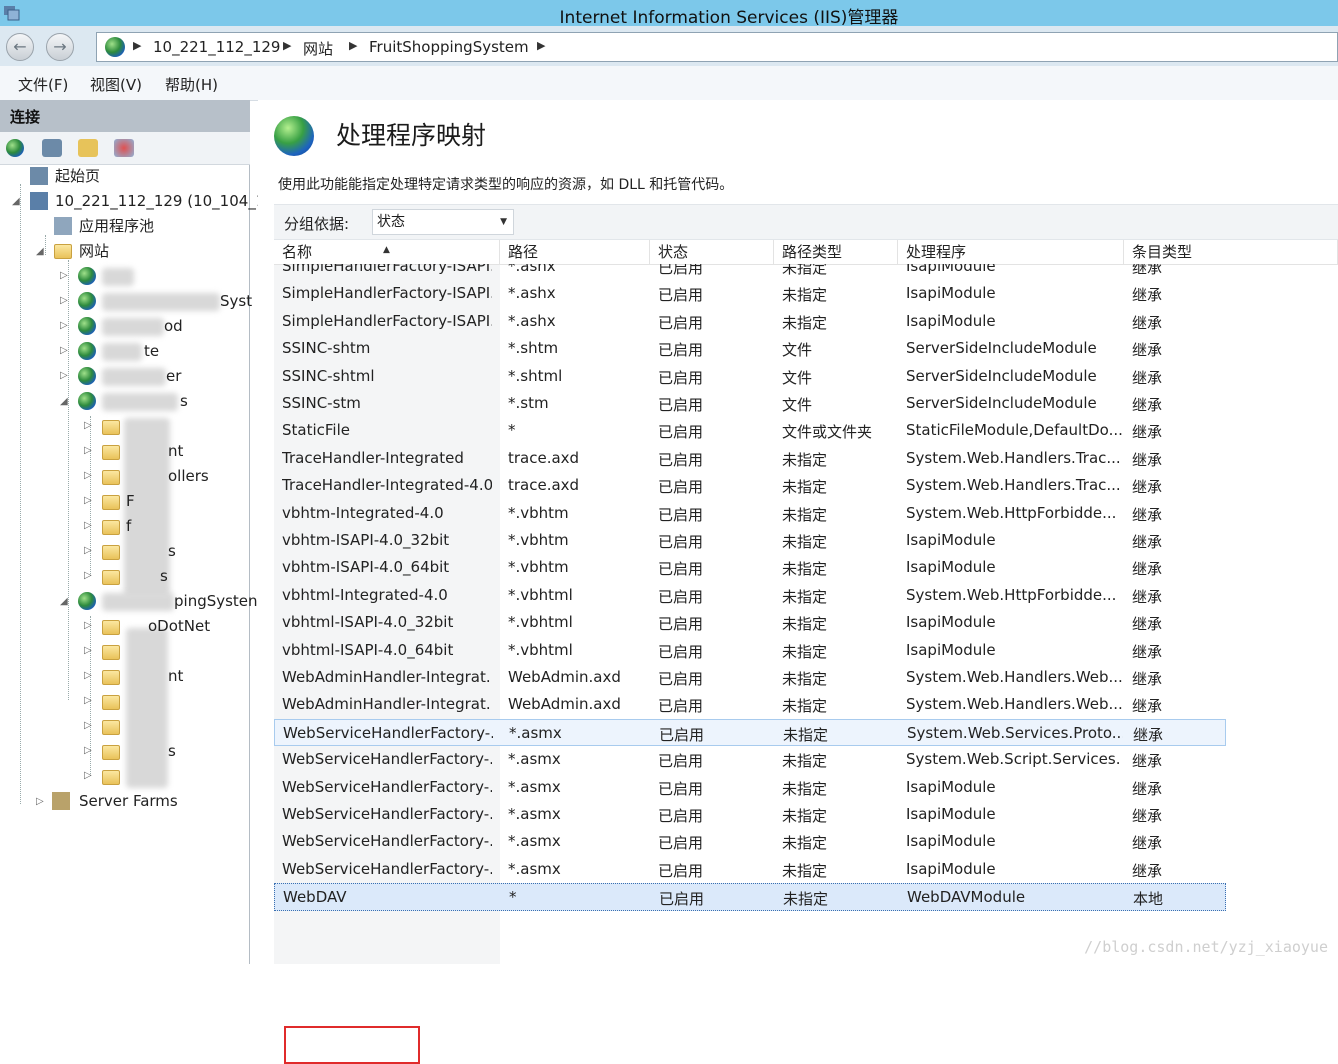  Describe the element at coordinates (15, 148) in the screenshot. I see `connect-icon` at that location.